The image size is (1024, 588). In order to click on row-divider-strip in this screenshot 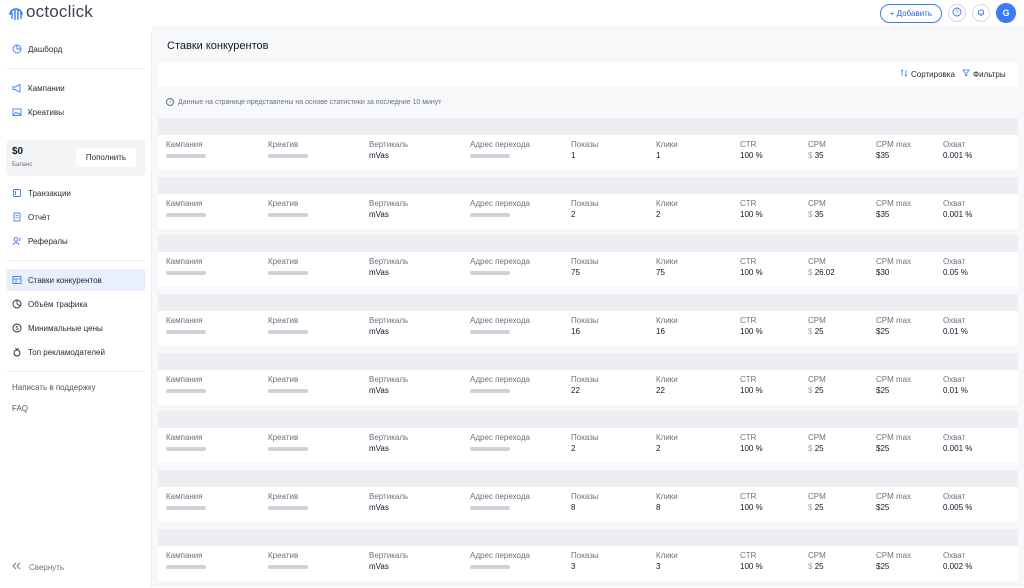, I will do `click(588, 303)`.